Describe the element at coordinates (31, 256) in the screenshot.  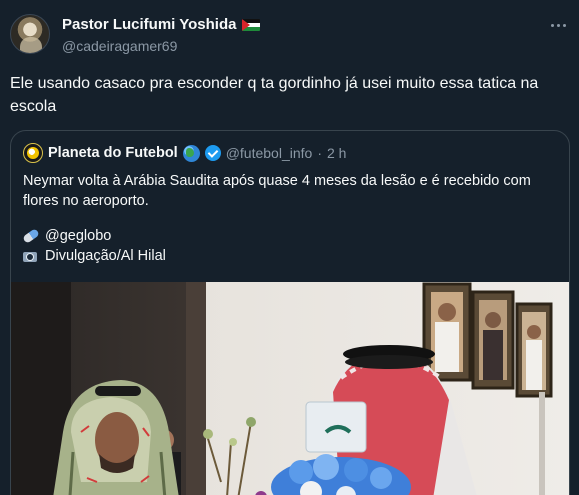
I see `camera-flash-icon` at that location.